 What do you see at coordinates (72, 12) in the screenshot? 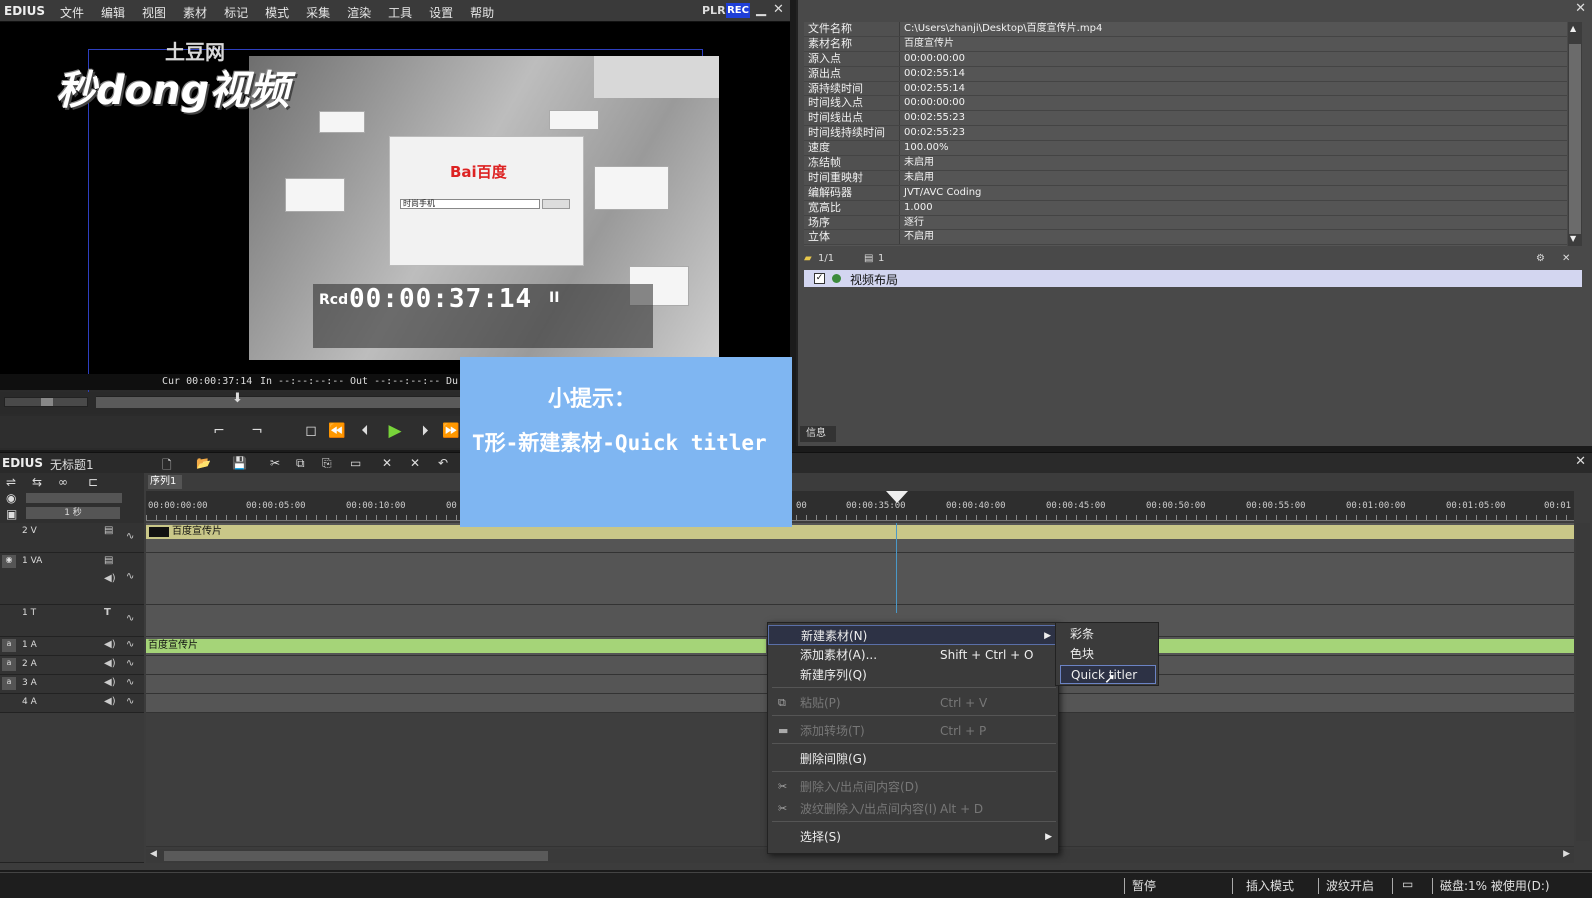
I see `menu-file: 文件` at bounding box center [72, 12].